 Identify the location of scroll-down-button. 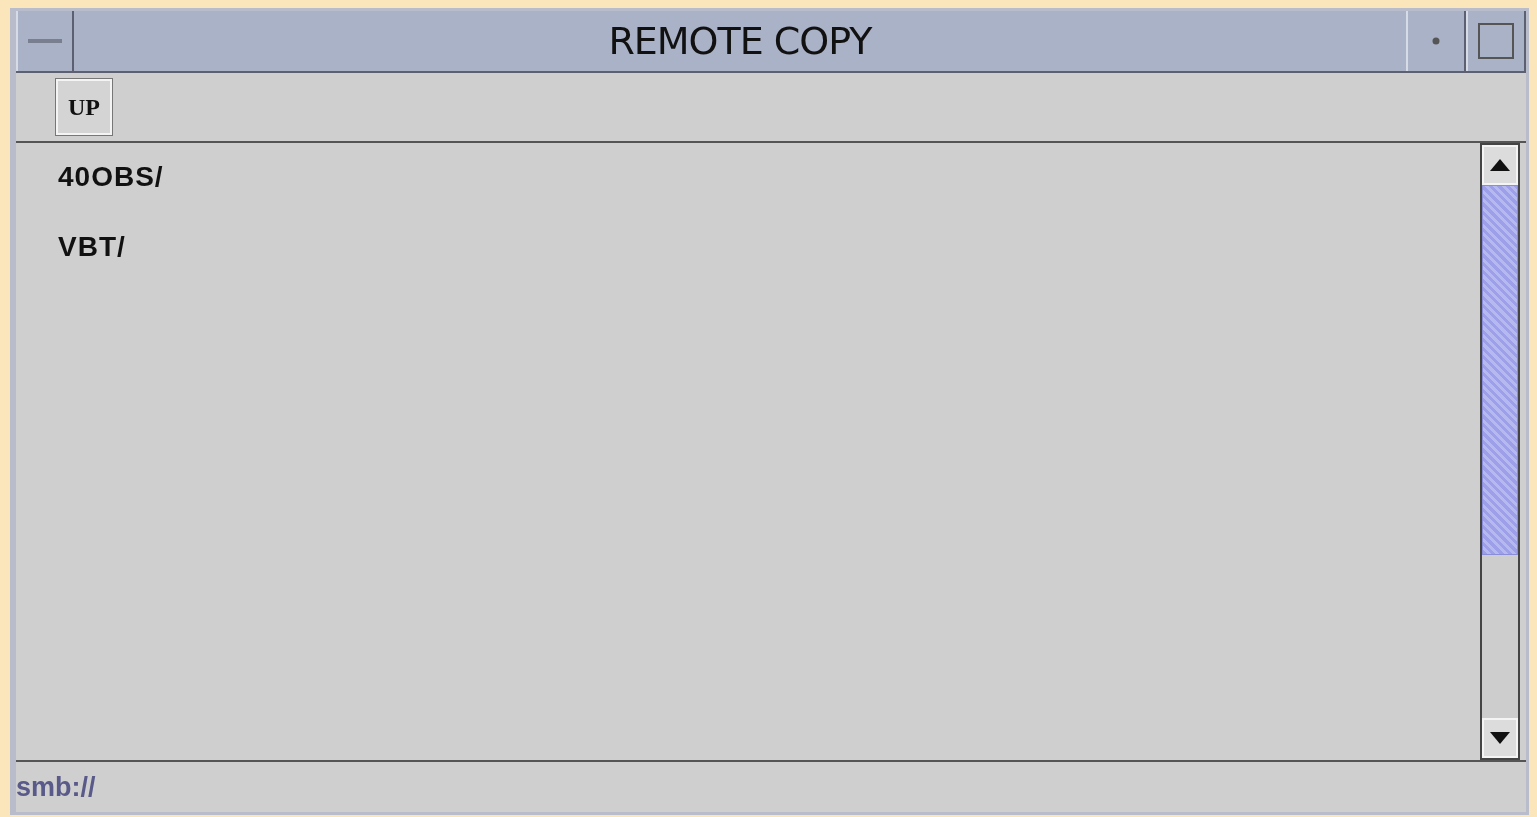
(1500, 738).